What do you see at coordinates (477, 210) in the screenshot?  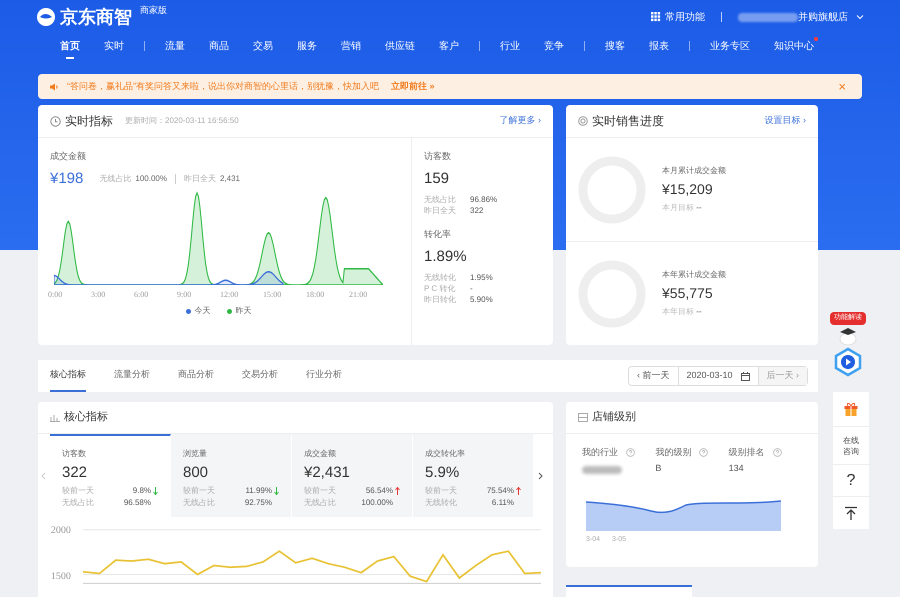 I see `stat-value: 322` at bounding box center [477, 210].